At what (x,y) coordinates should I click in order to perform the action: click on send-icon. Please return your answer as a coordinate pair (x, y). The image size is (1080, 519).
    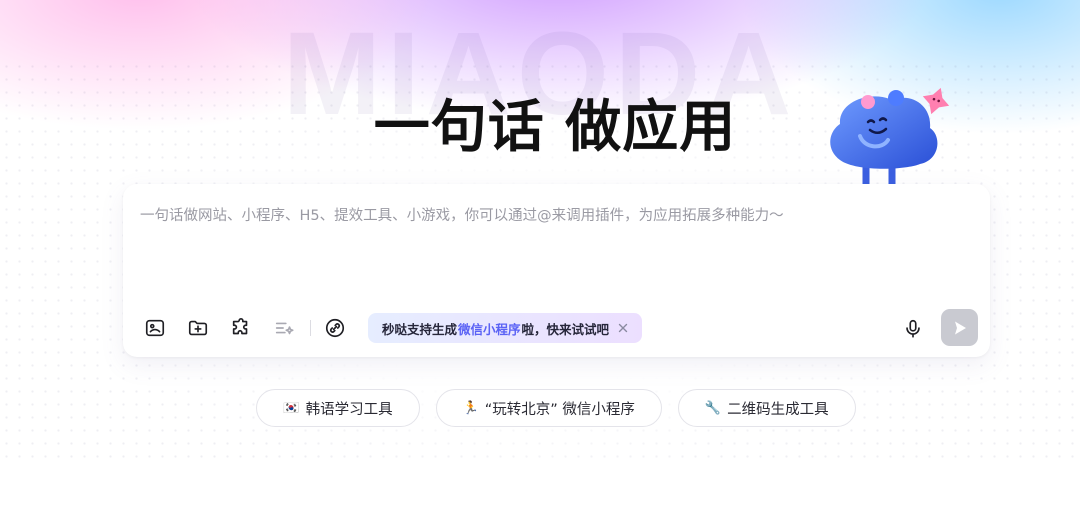
    Looking at the image, I should click on (960, 327).